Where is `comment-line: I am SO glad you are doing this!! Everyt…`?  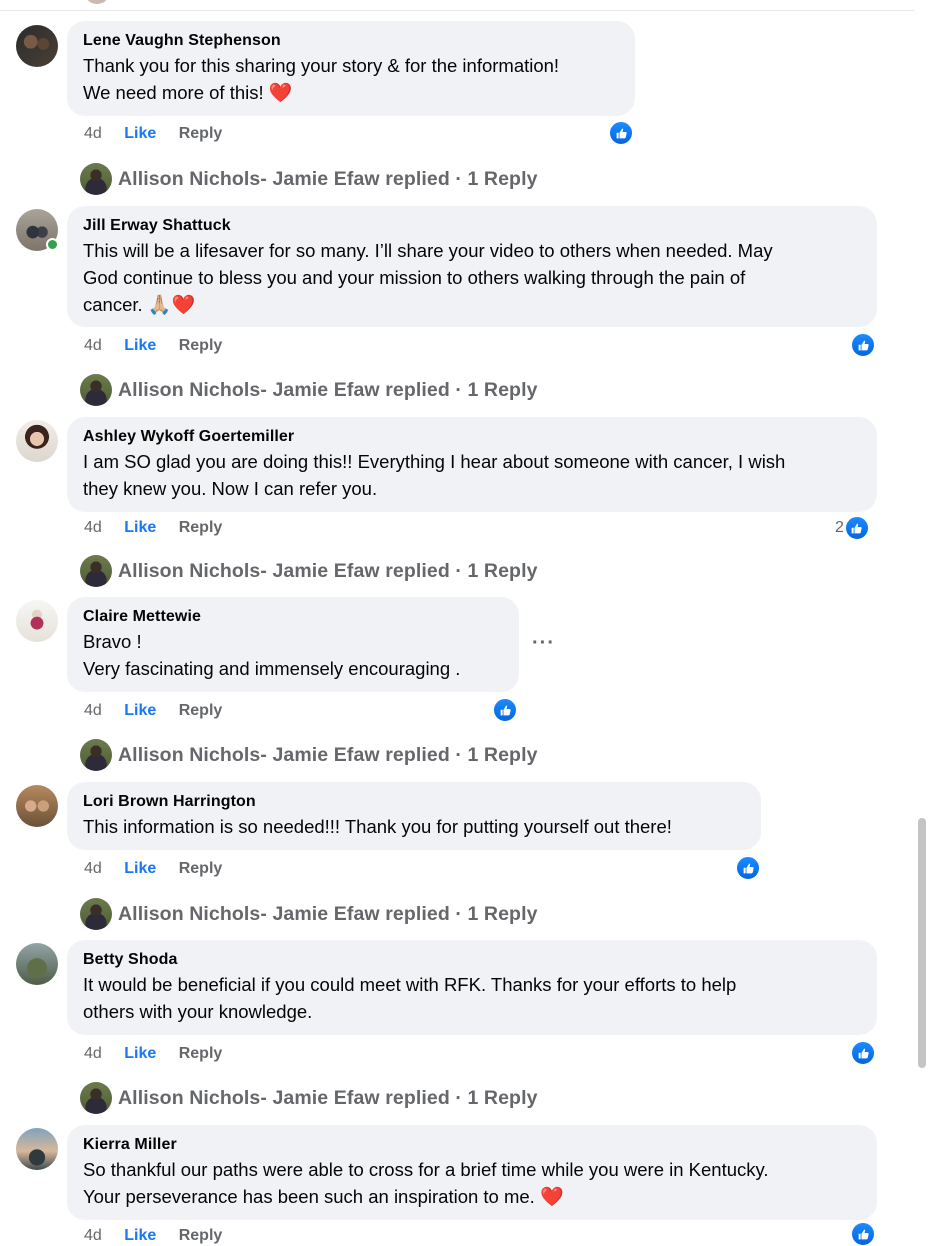
comment-line: I am SO glad you are doing this!! Everyt… is located at coordinates (434, 461).